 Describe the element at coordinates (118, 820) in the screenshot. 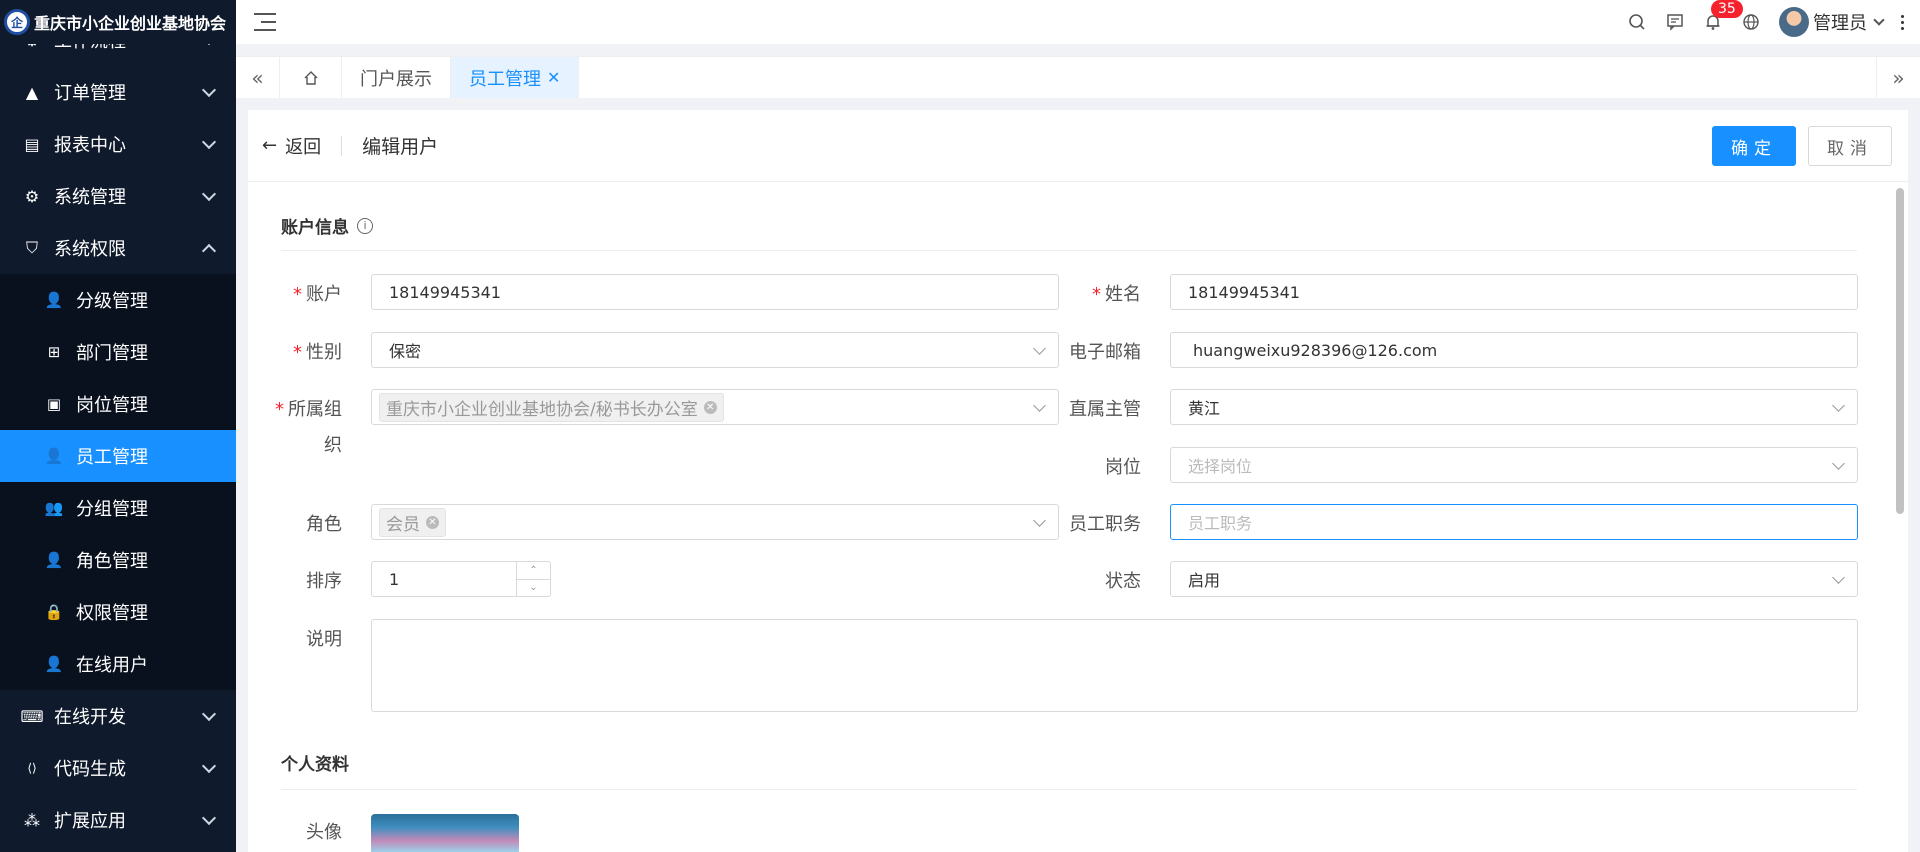

I see `sidebar-item-extensions: ⁂ 扩展应用` at that location.